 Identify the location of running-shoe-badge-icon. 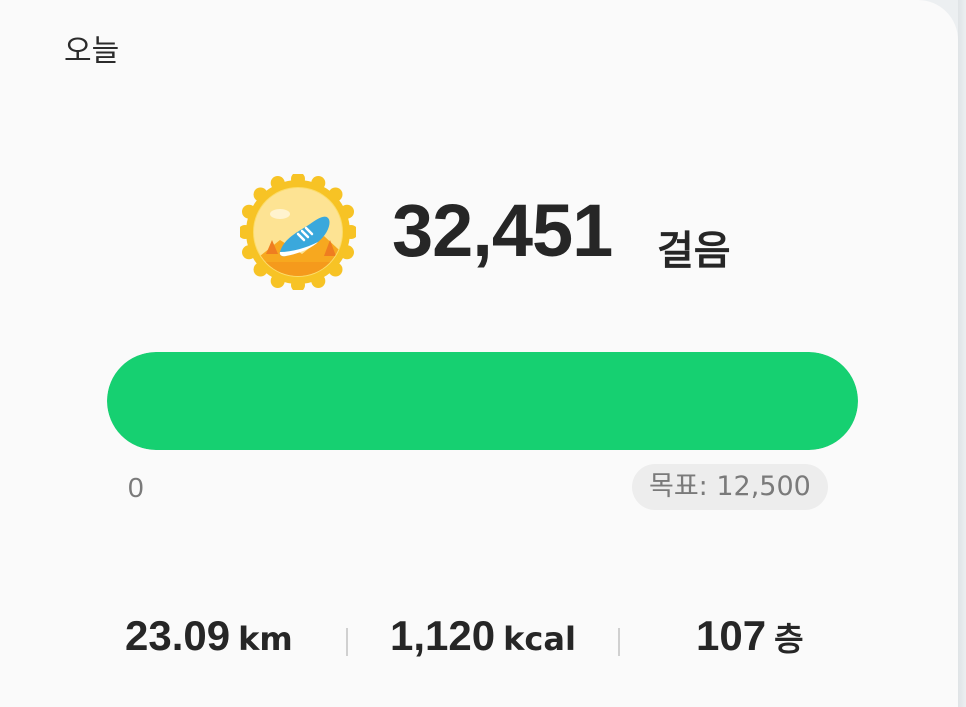
(298, 232).